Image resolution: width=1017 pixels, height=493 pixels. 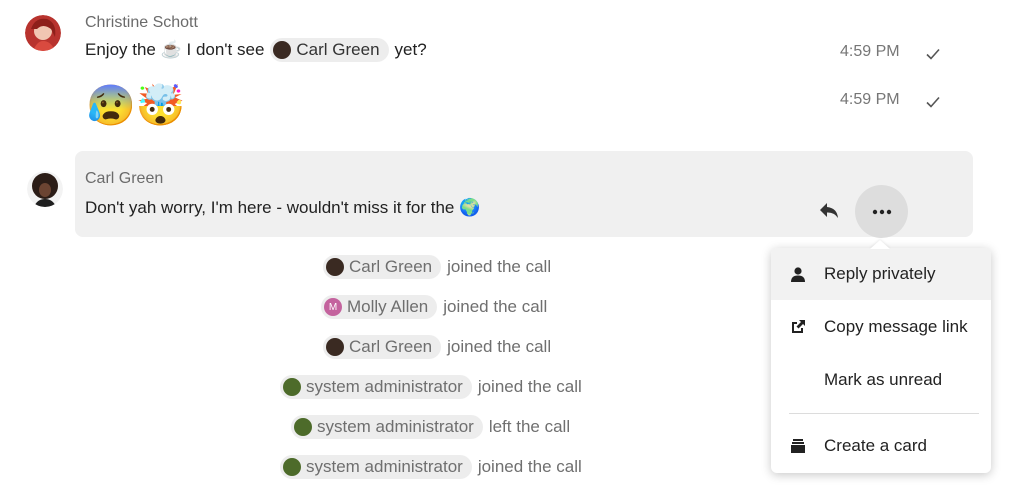 I want to click on avatar-letter: M, so click(x=333, y=307).